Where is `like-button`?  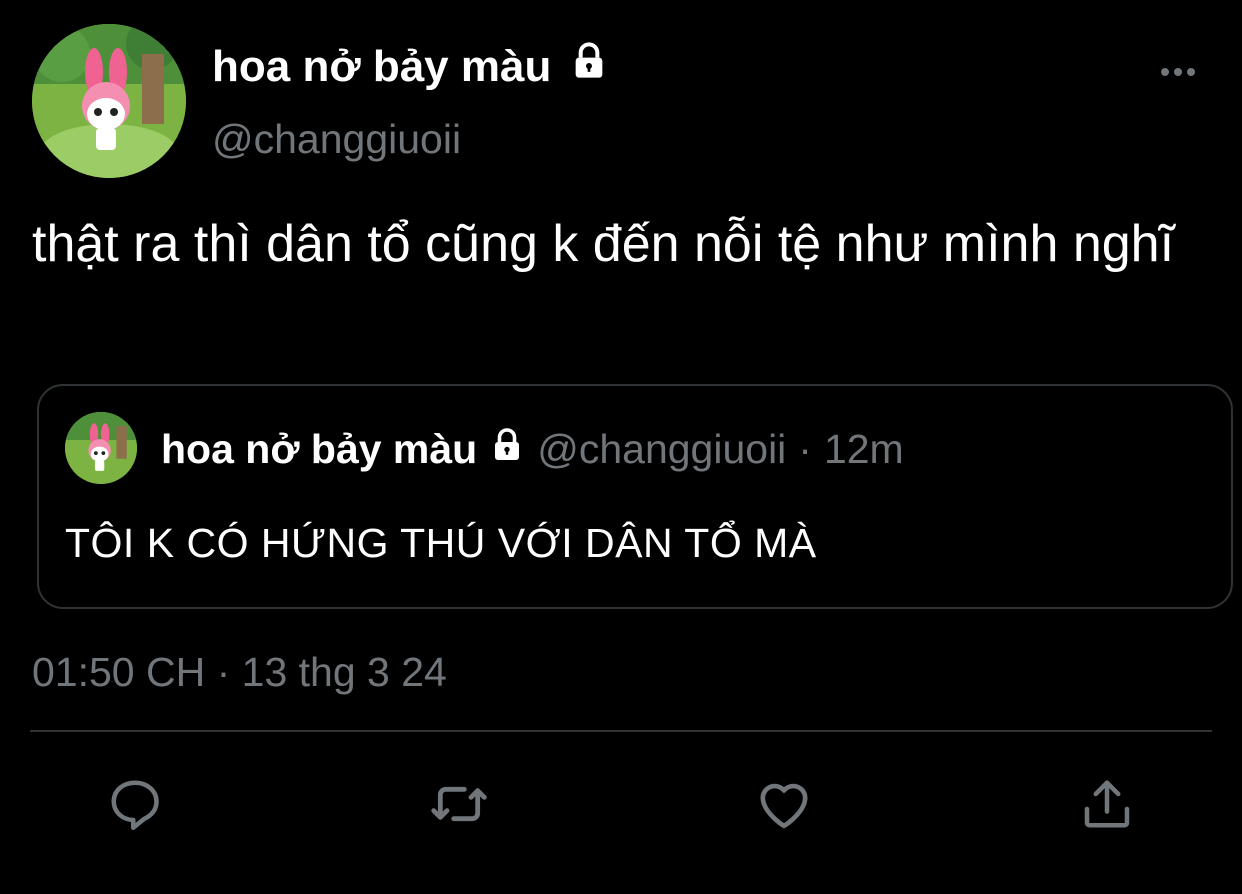 like-button is located at coordinates (784, 804).